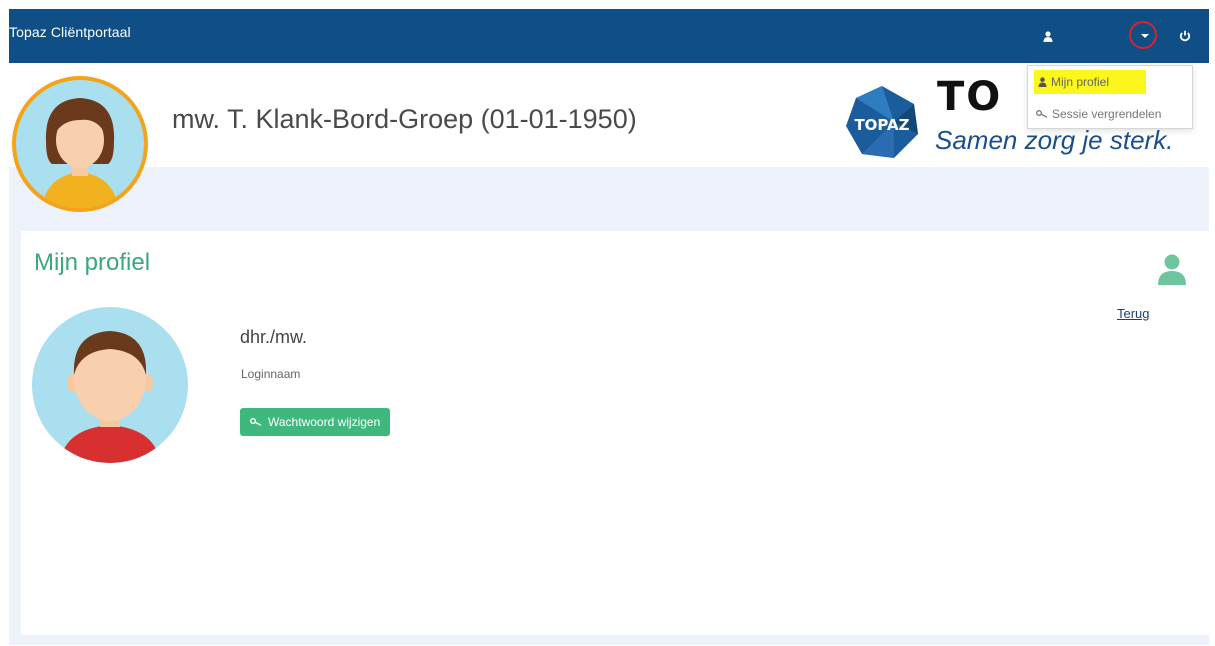 The image size is (1215, 646). I want to click on profile-avatar, so click(110, 385).